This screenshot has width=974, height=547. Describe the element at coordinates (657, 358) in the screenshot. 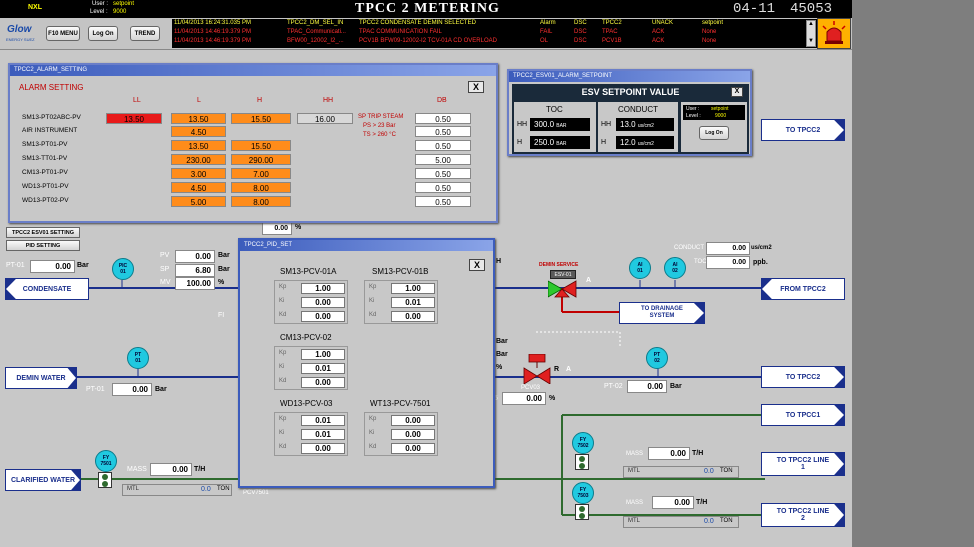

I see `pt02-tag: PT 02` at that location.